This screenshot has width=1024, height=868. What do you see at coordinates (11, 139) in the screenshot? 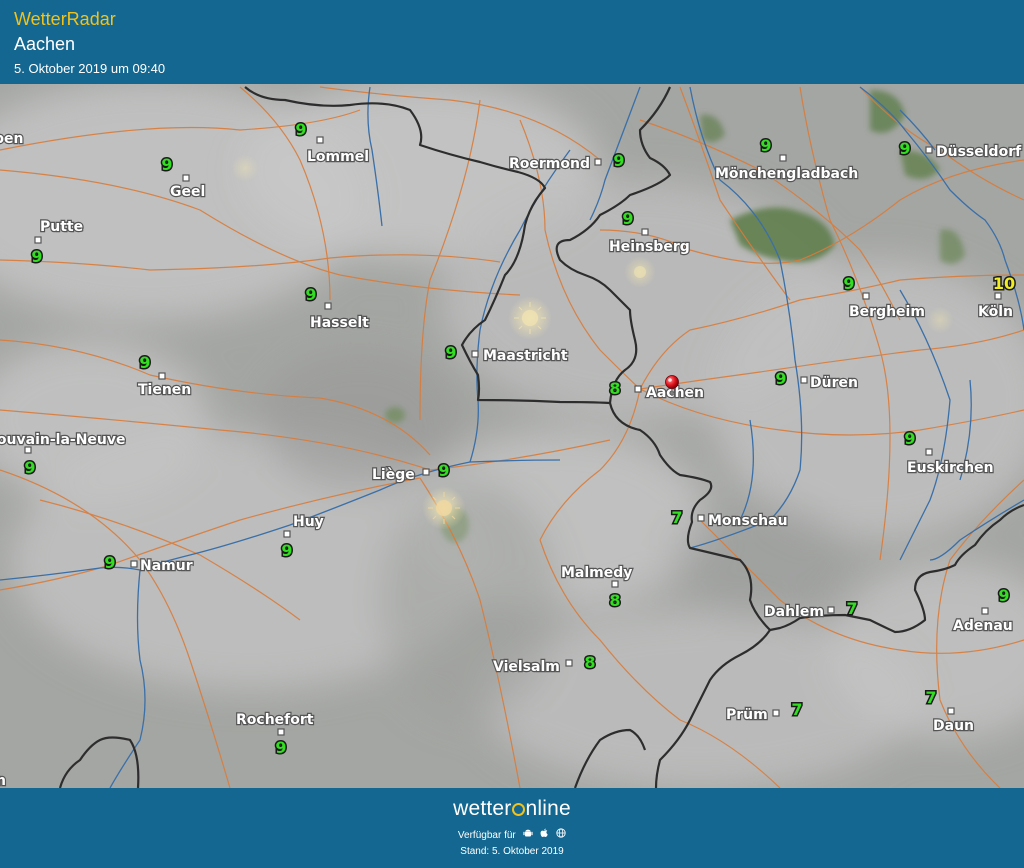
I see `city-label-partial: ben` at bounding box center [11, 139].